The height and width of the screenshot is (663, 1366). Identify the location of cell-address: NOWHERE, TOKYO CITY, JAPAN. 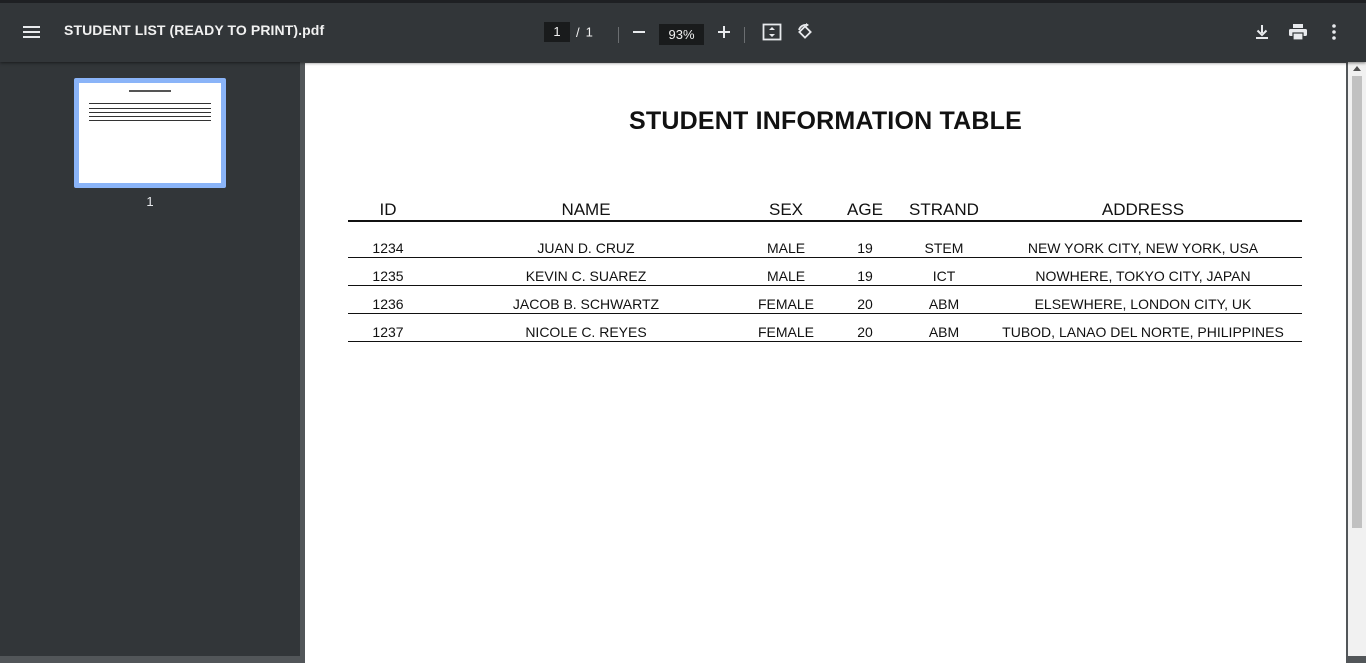
(1143, 276).